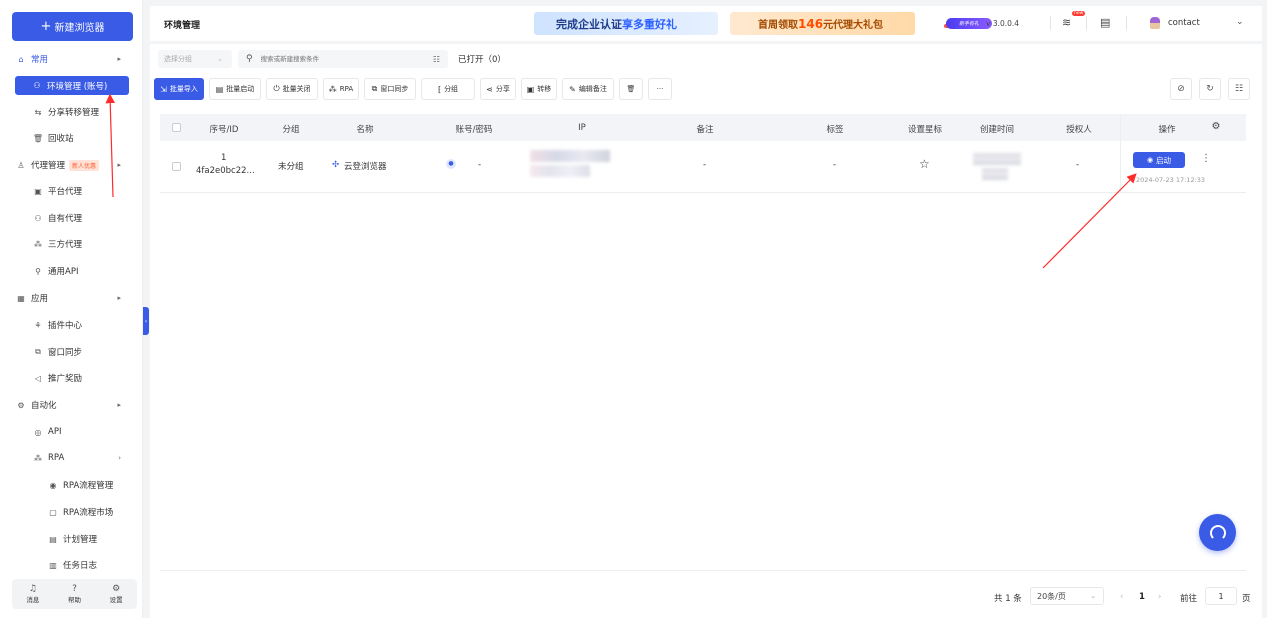 Image resolution: width=1267 pixels, height=618 pixels. Describe the element at coordinates (474, 130) in the screenshot. I see `col-header-account: 账号/密码` at that location.